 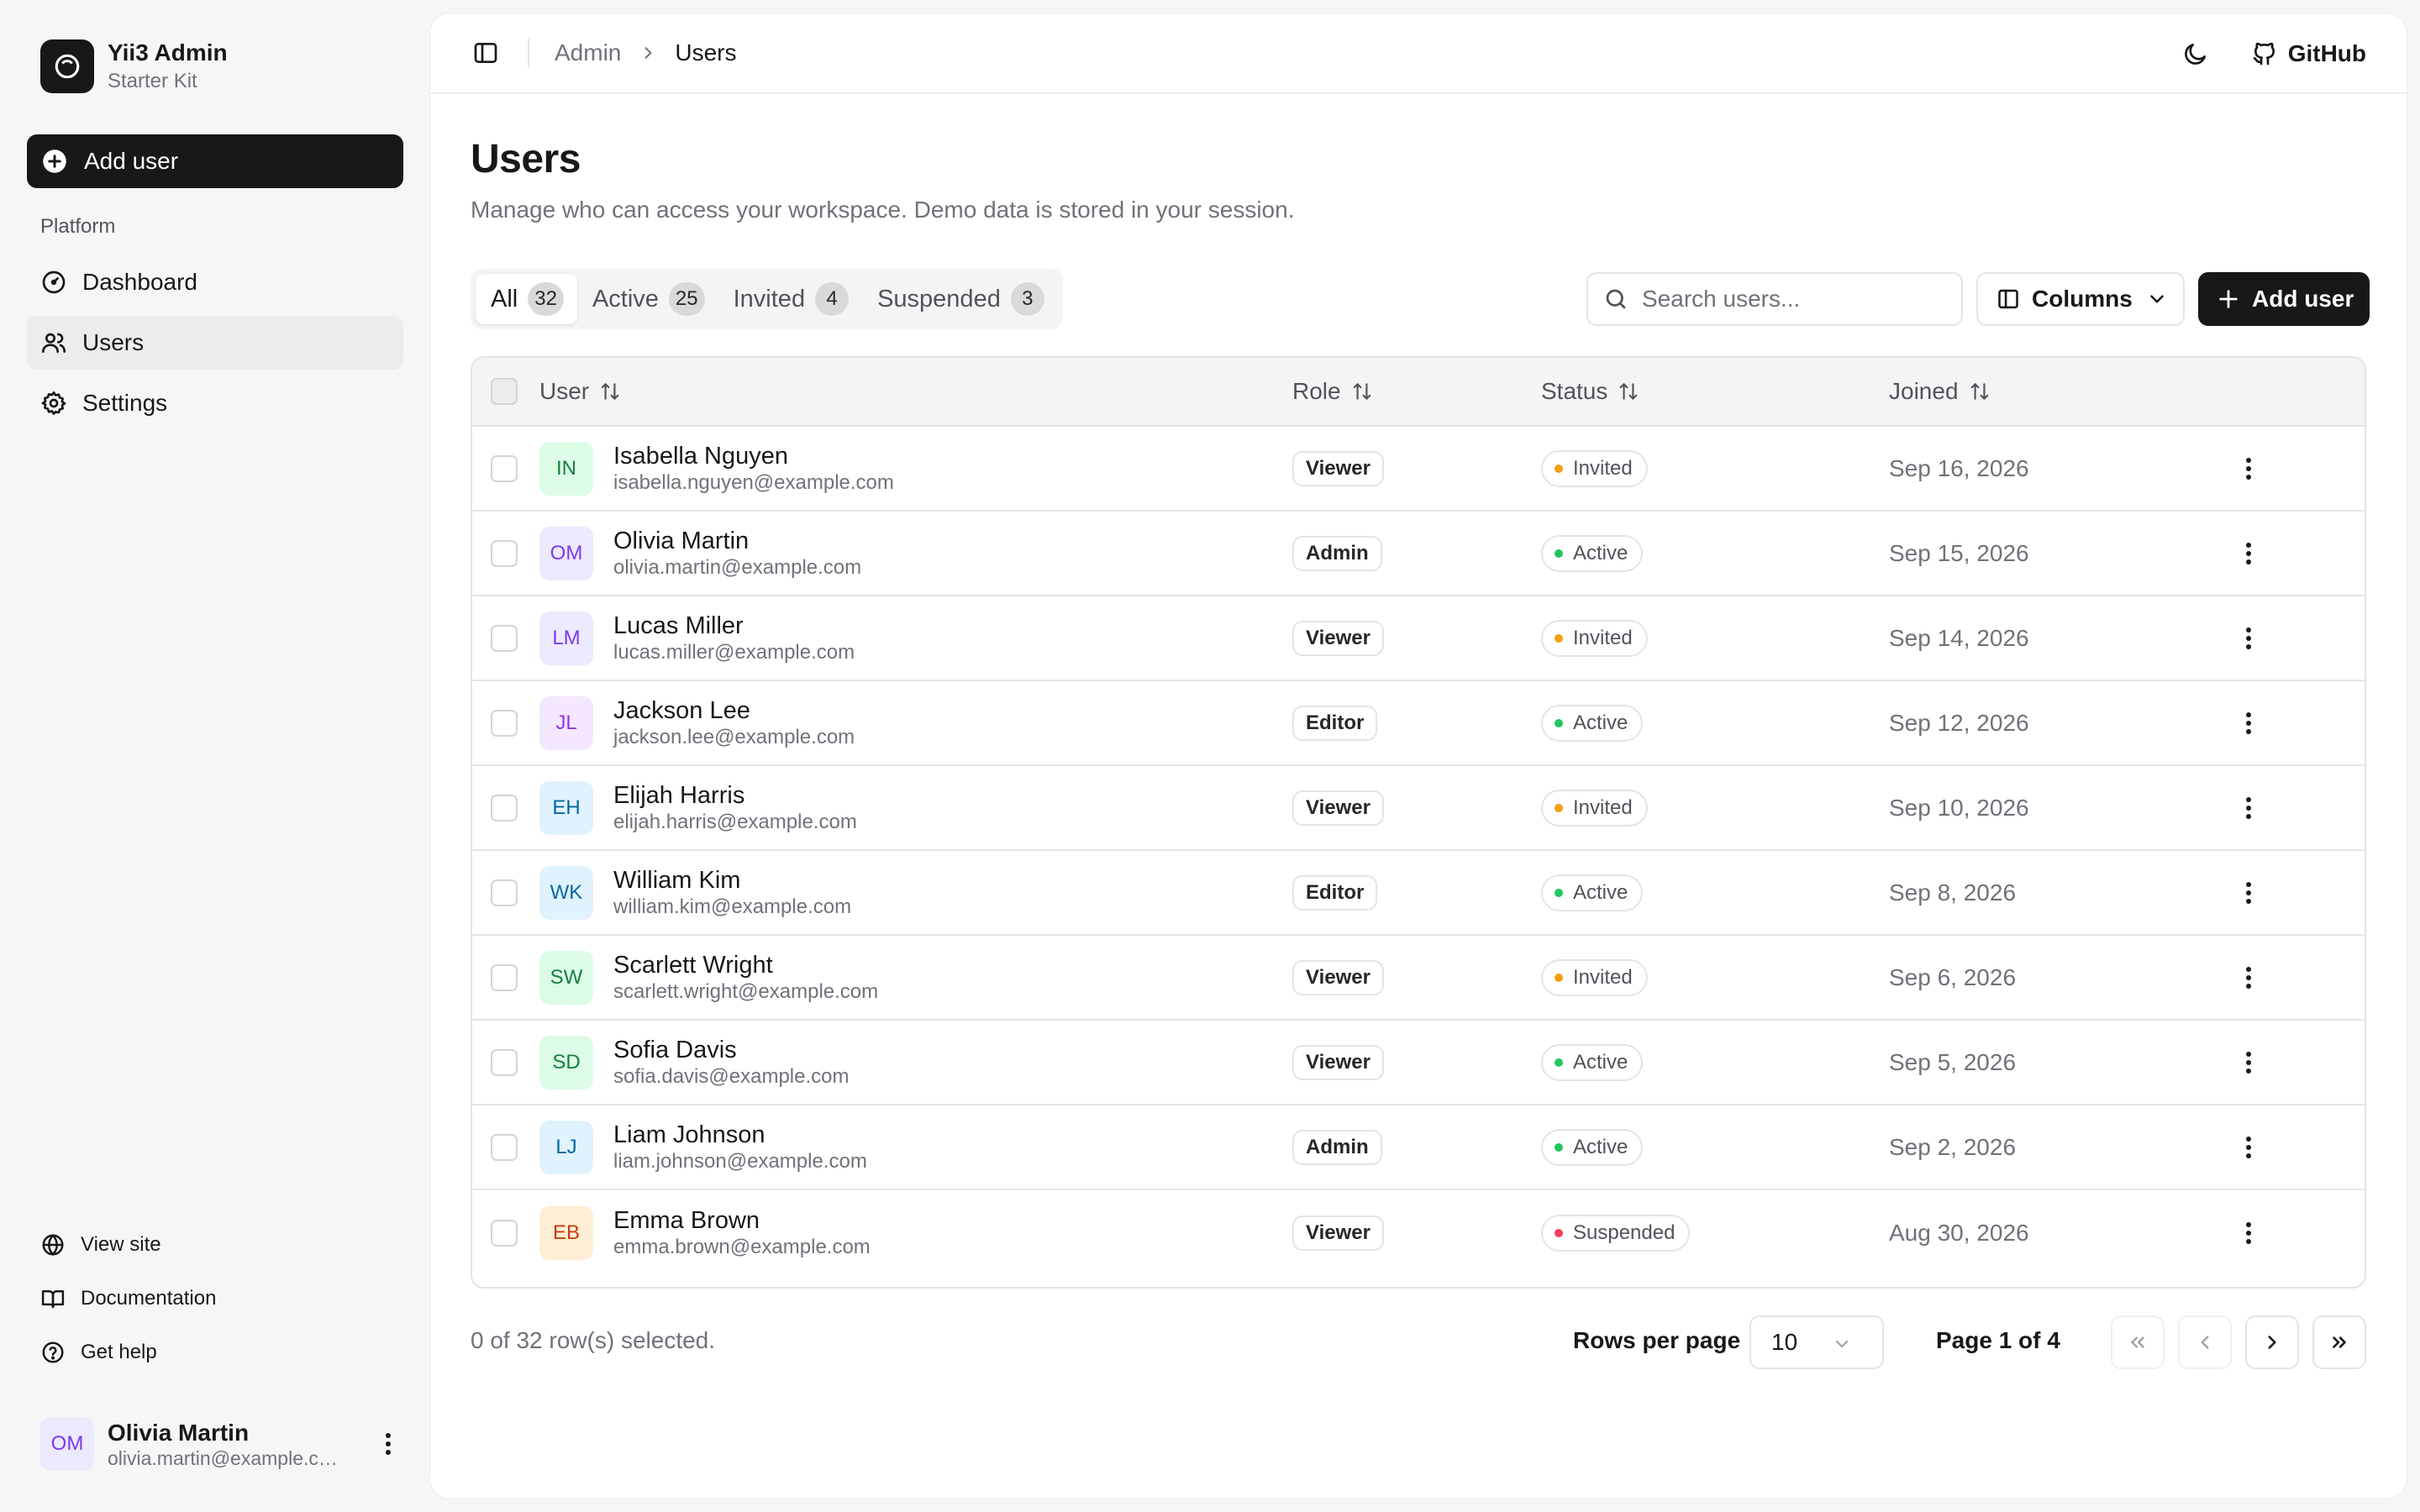 I want to click on column-header-status: Status, so click(x=1590, y=391).